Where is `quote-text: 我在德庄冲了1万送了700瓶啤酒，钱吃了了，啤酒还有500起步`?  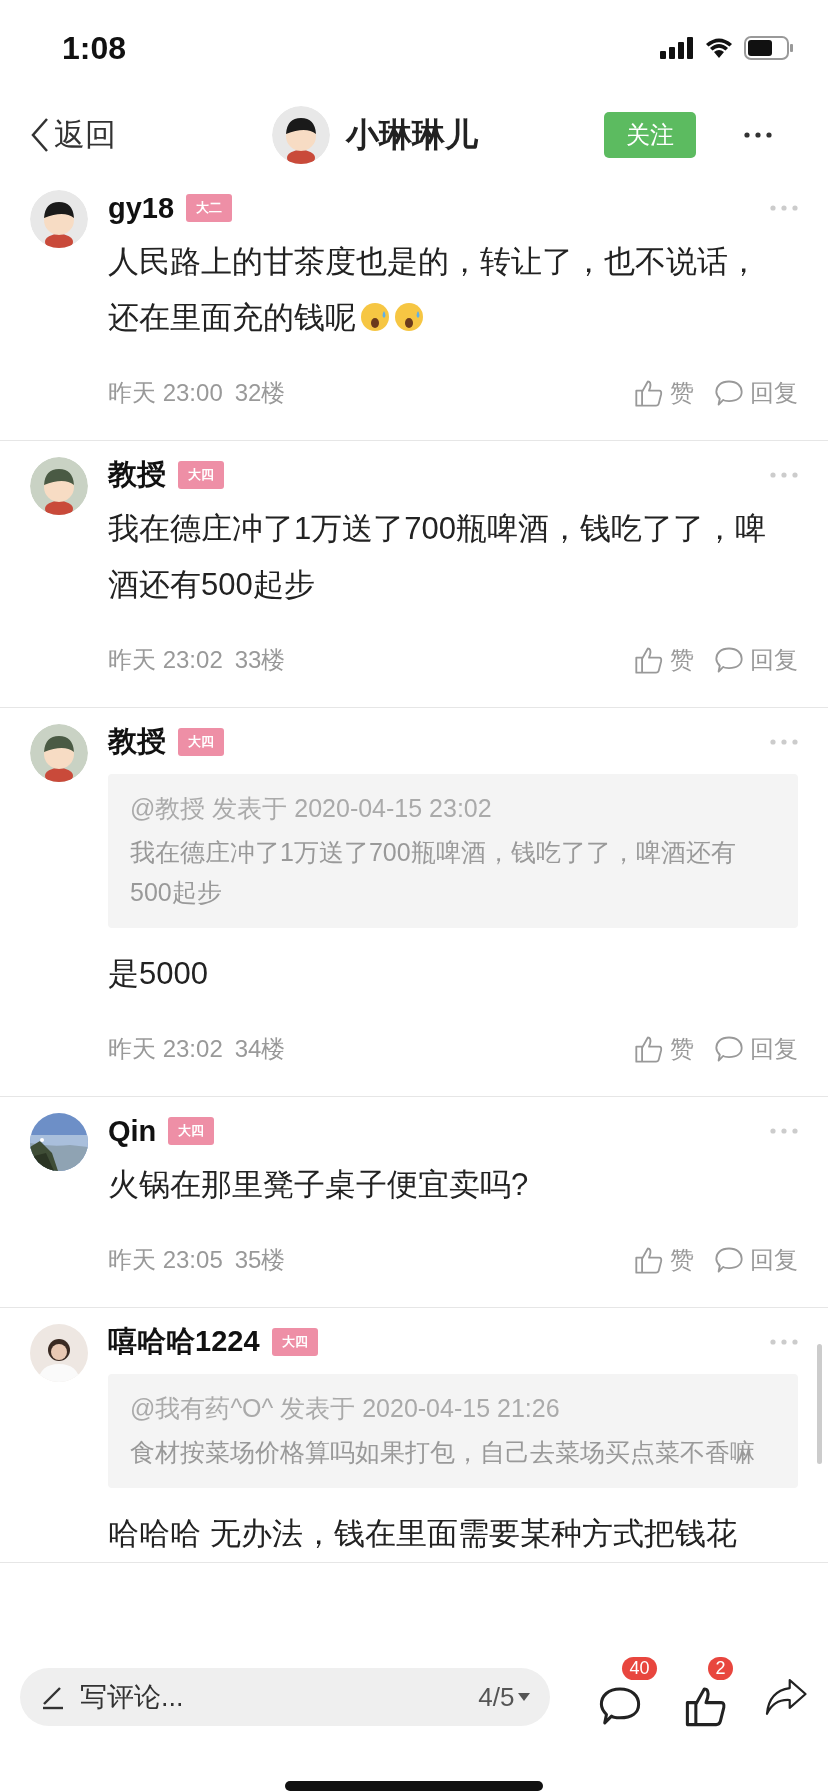 quote-text: 我在德庄冲了1万送了700瓶啤酒，钱吃了了，啤酒还有500起步 is located at coordinates (433, 872).